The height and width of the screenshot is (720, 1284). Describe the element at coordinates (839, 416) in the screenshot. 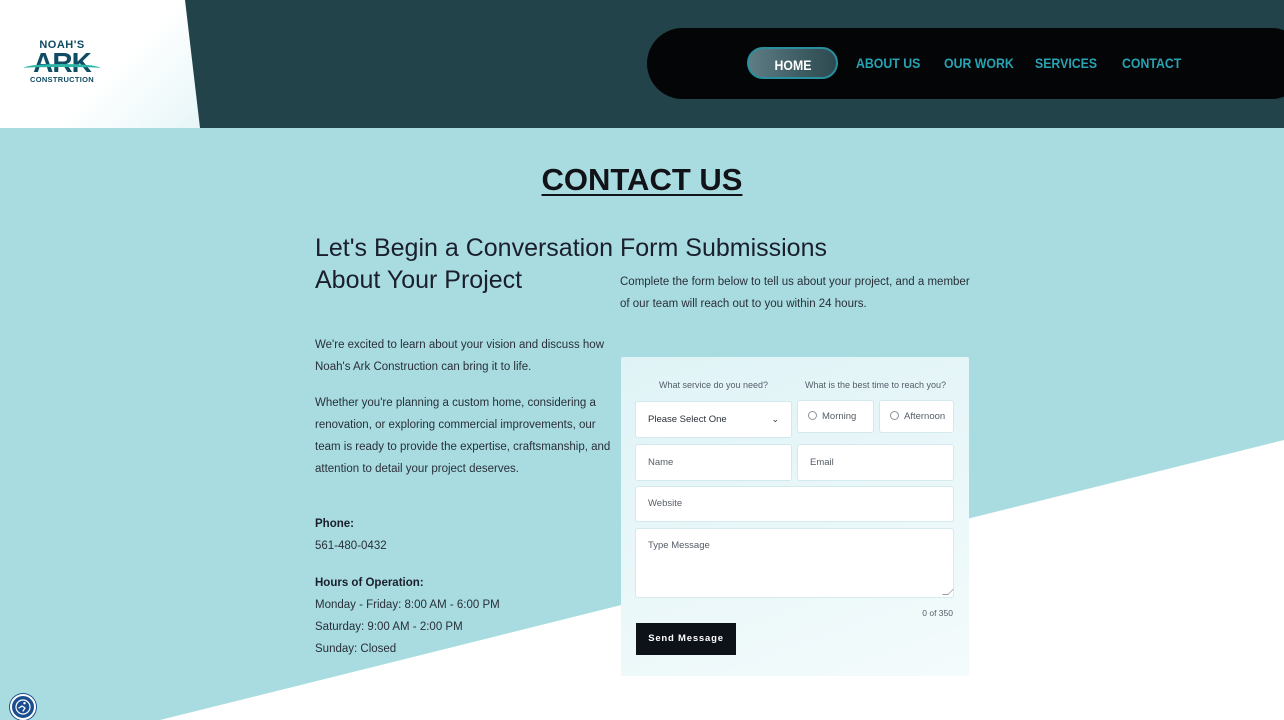

I see `radio-morning-label: Morning` at that location.